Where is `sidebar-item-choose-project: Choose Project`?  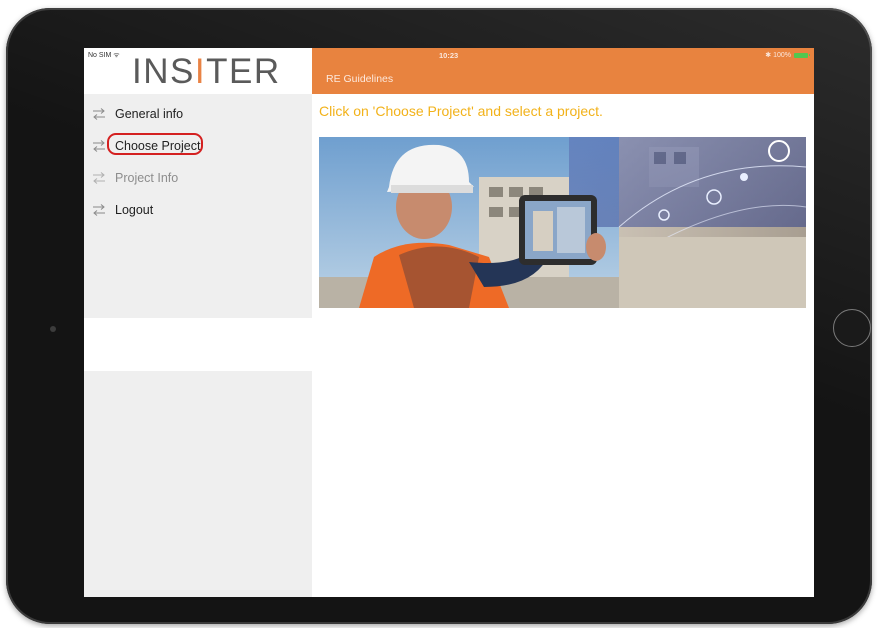 sidebar-item-choose-project: Choose Project is located at coordinates (198, 146).